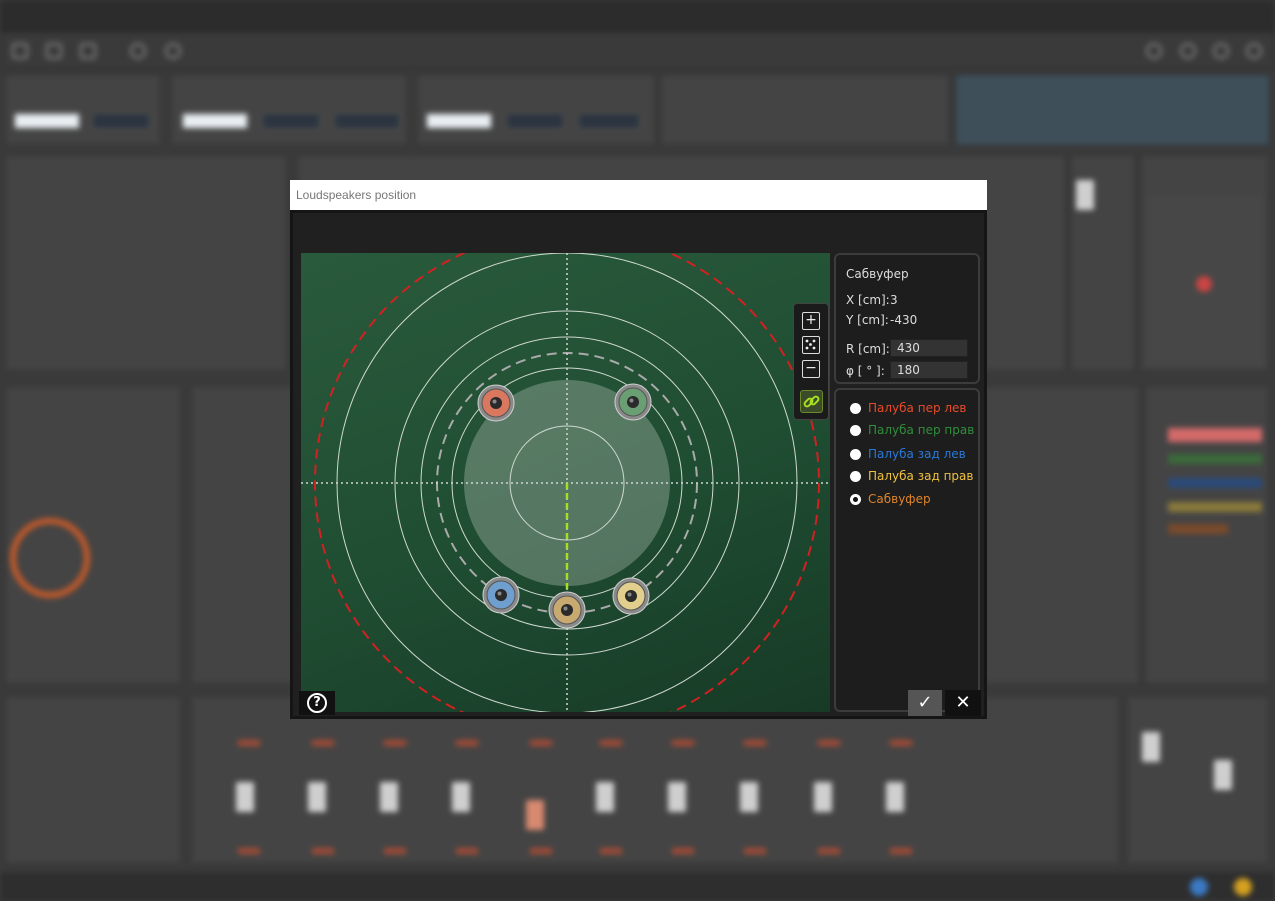  Describe the element at coordinates (867, 320) in the screenshot. I see `y-label: Y [cm]:` at that location.